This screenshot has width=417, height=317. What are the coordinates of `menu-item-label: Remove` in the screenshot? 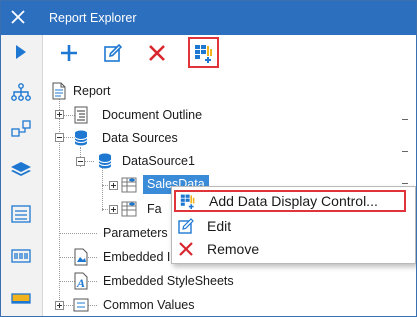 It's located at (233, 249).